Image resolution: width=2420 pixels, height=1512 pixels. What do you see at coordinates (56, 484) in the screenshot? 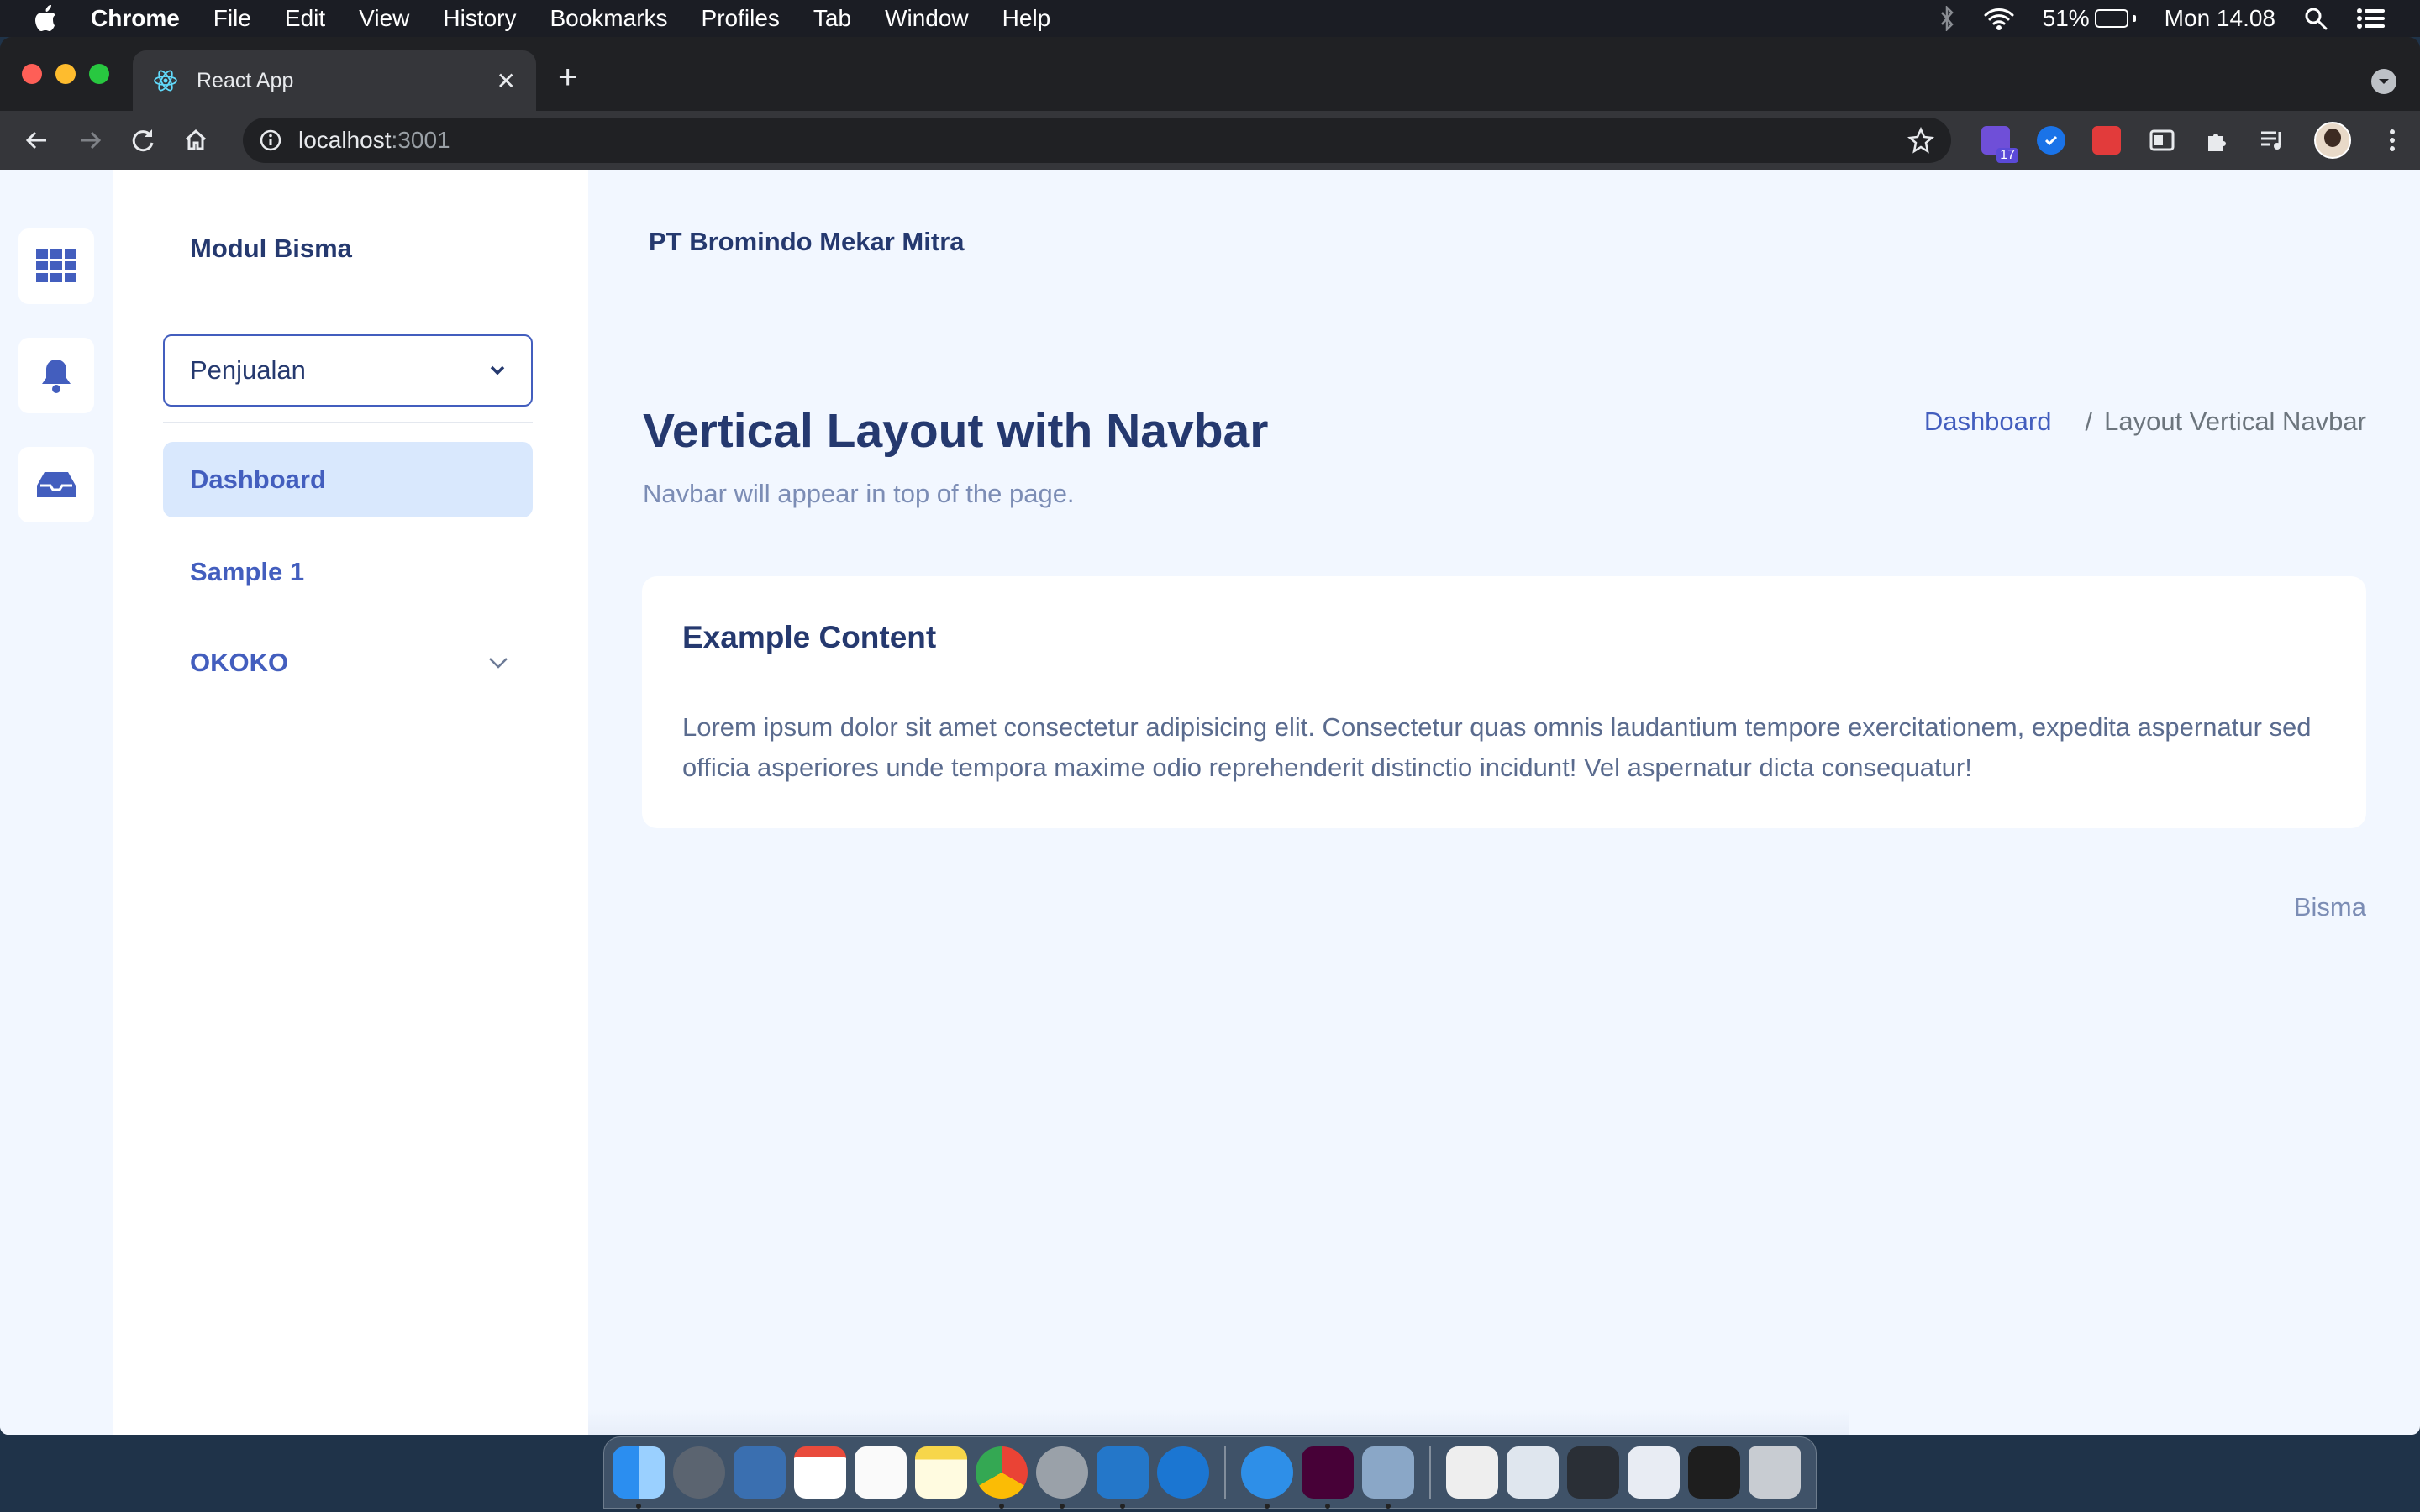
I see `rail-inbox-button` at bounding box center [56, 484].